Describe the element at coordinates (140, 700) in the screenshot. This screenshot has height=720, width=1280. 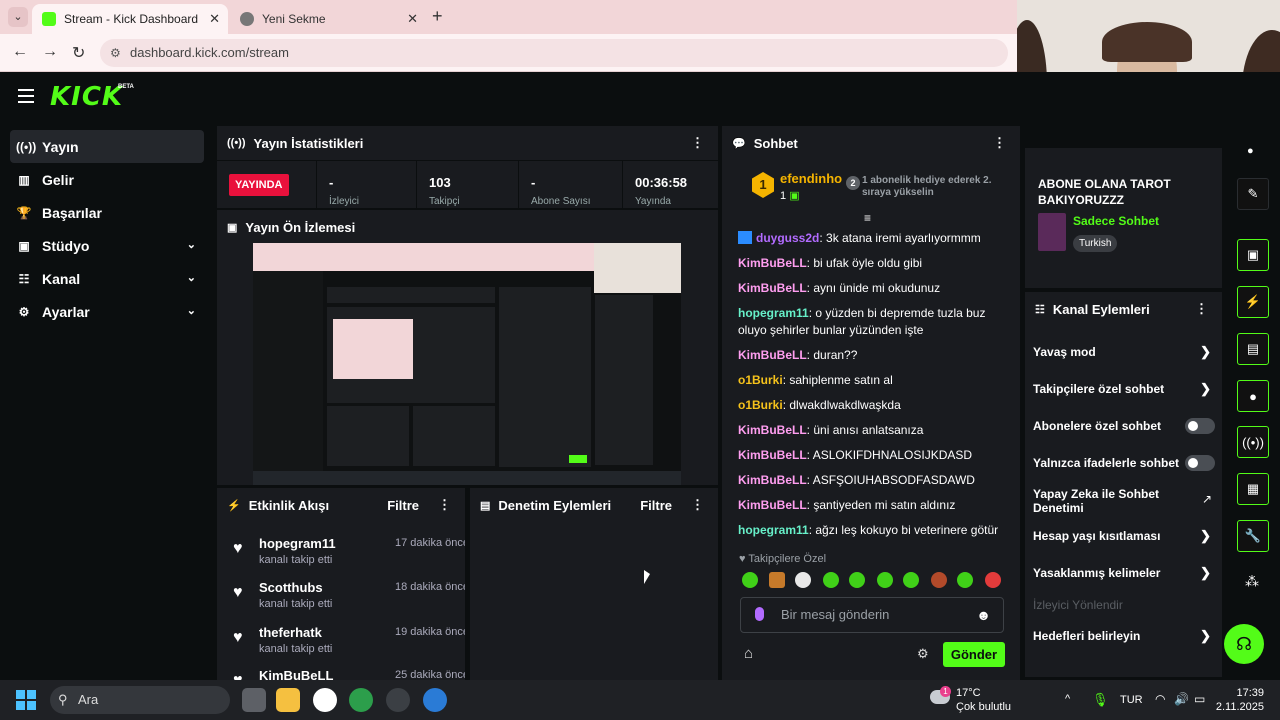
I see `taskbar-search: ⚲ Ara` at that location.